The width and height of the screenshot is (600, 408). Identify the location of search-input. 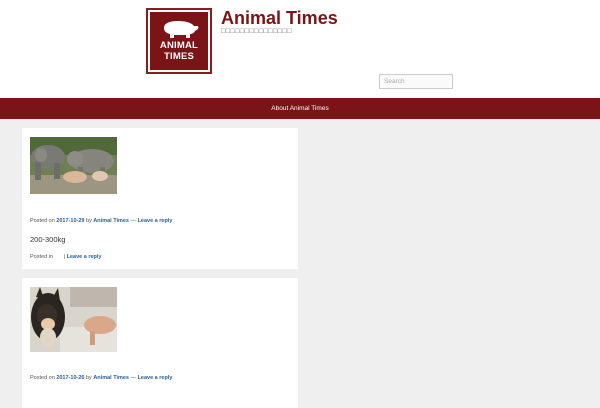
(416, 81).